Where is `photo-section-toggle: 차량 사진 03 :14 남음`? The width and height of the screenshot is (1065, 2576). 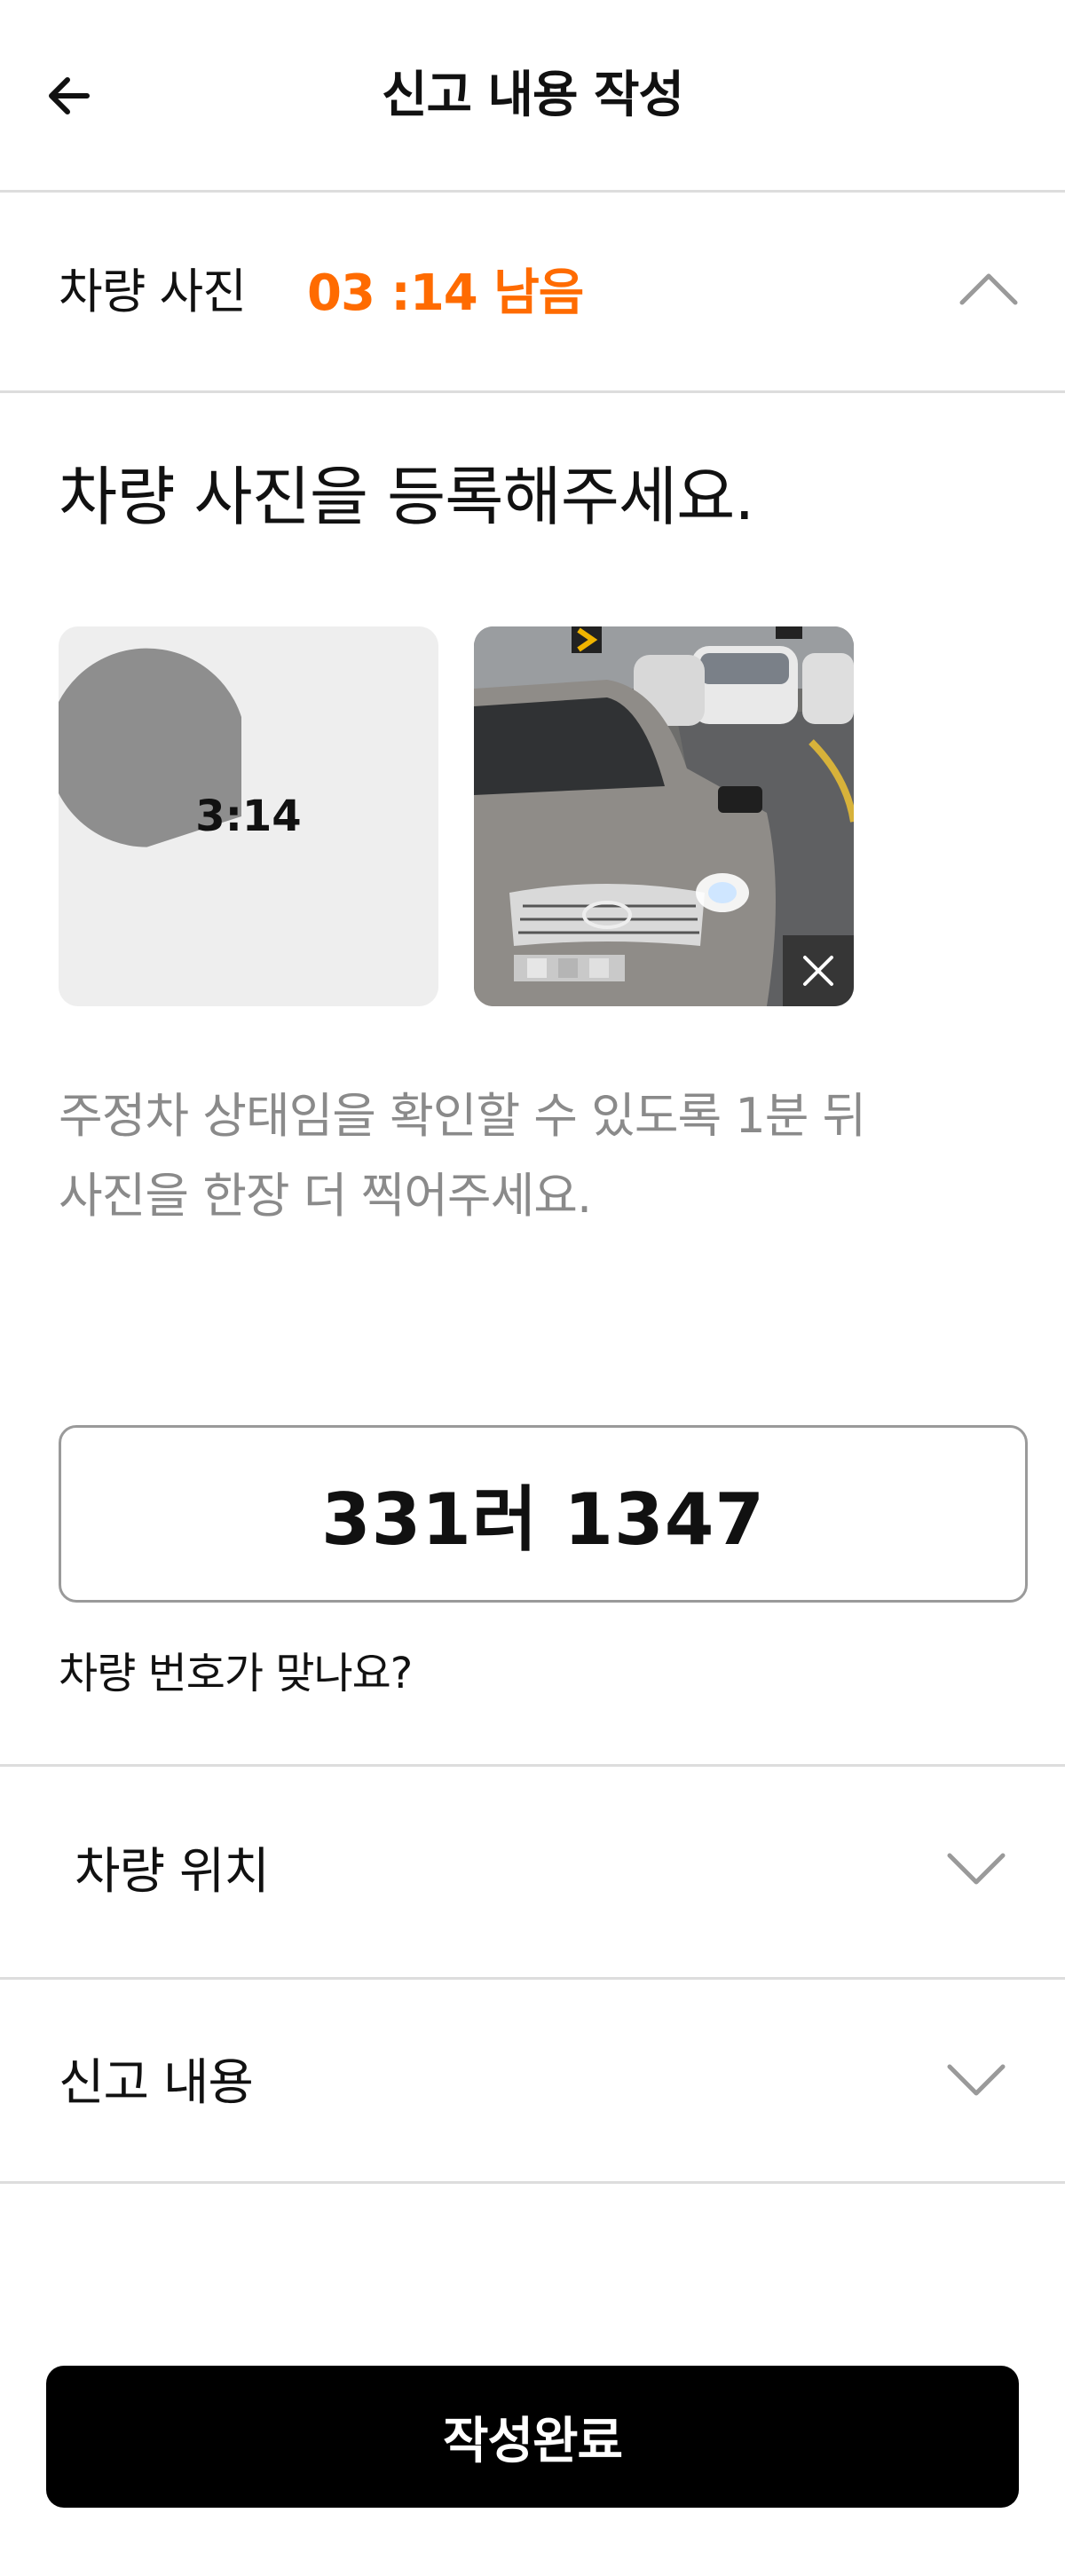
photo-section-toggle: 차량 사진 03 :14 남음 is located at coordinates (532, 291).